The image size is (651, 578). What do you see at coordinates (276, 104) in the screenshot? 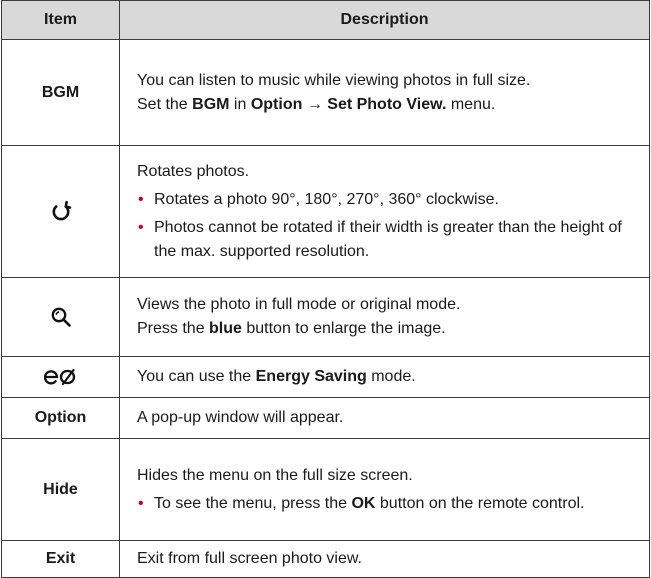
I see `bold-text: Option` at bounding box center [276, 104].